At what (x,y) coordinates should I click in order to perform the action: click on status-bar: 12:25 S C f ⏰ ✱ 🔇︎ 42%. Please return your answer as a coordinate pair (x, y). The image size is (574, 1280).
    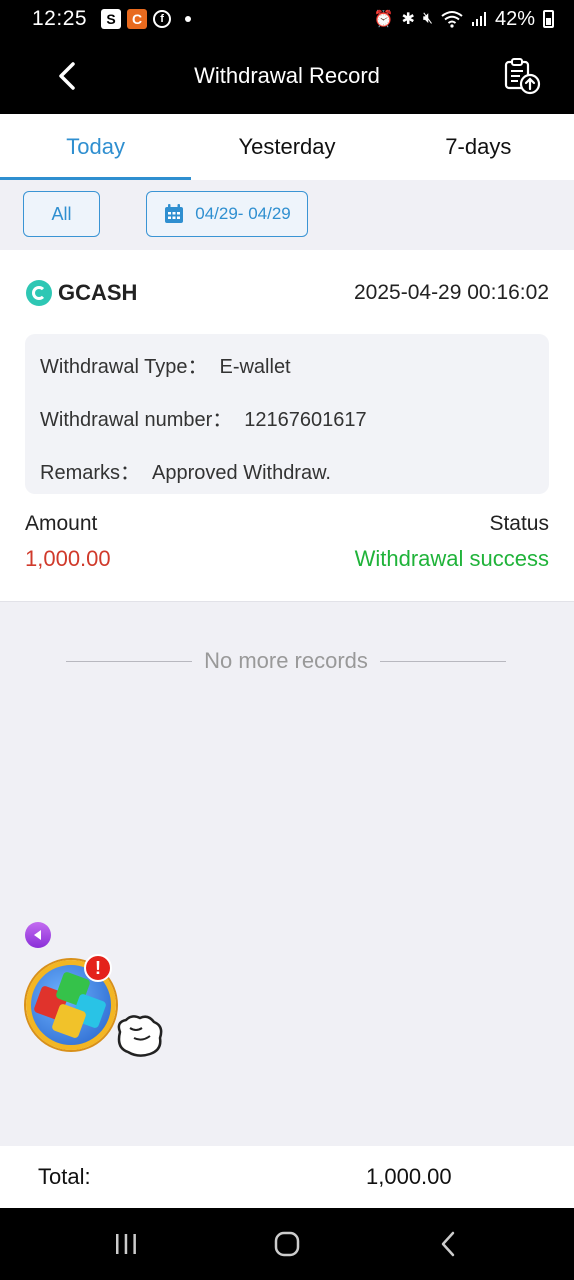
    Looking at the image, I should click on (287, 19).